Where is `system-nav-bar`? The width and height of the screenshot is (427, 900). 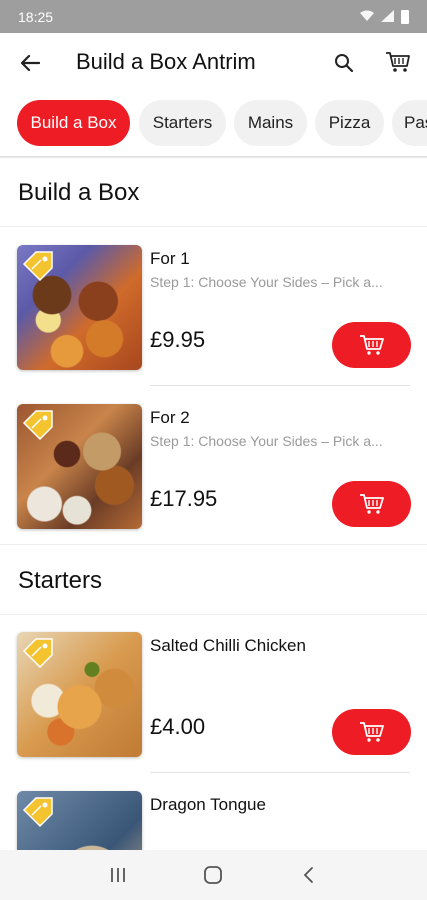 system-nav-bar is located at coordinates (213, 875).